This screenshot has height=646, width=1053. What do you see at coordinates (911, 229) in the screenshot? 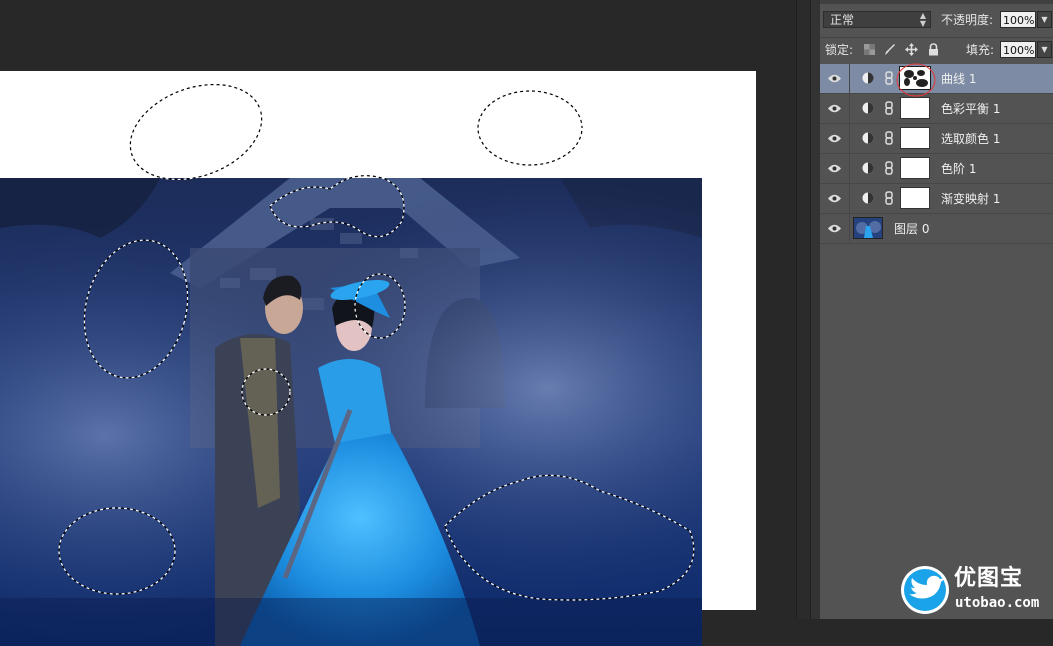
I see `layer-name: 图层 0` at bounding box center [911, 229].